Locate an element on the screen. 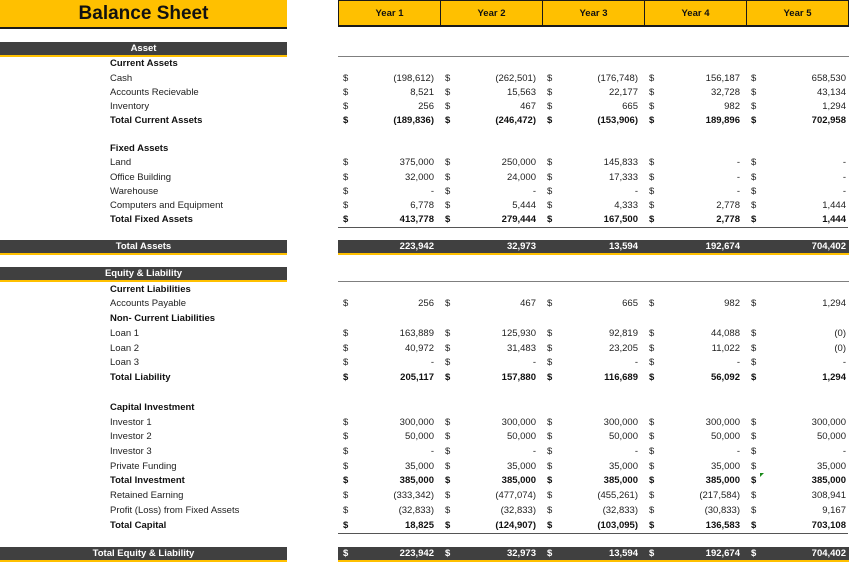 This screenshot has height=563, width=850. row-label: Total Liability is located at coordinates (140, 378).